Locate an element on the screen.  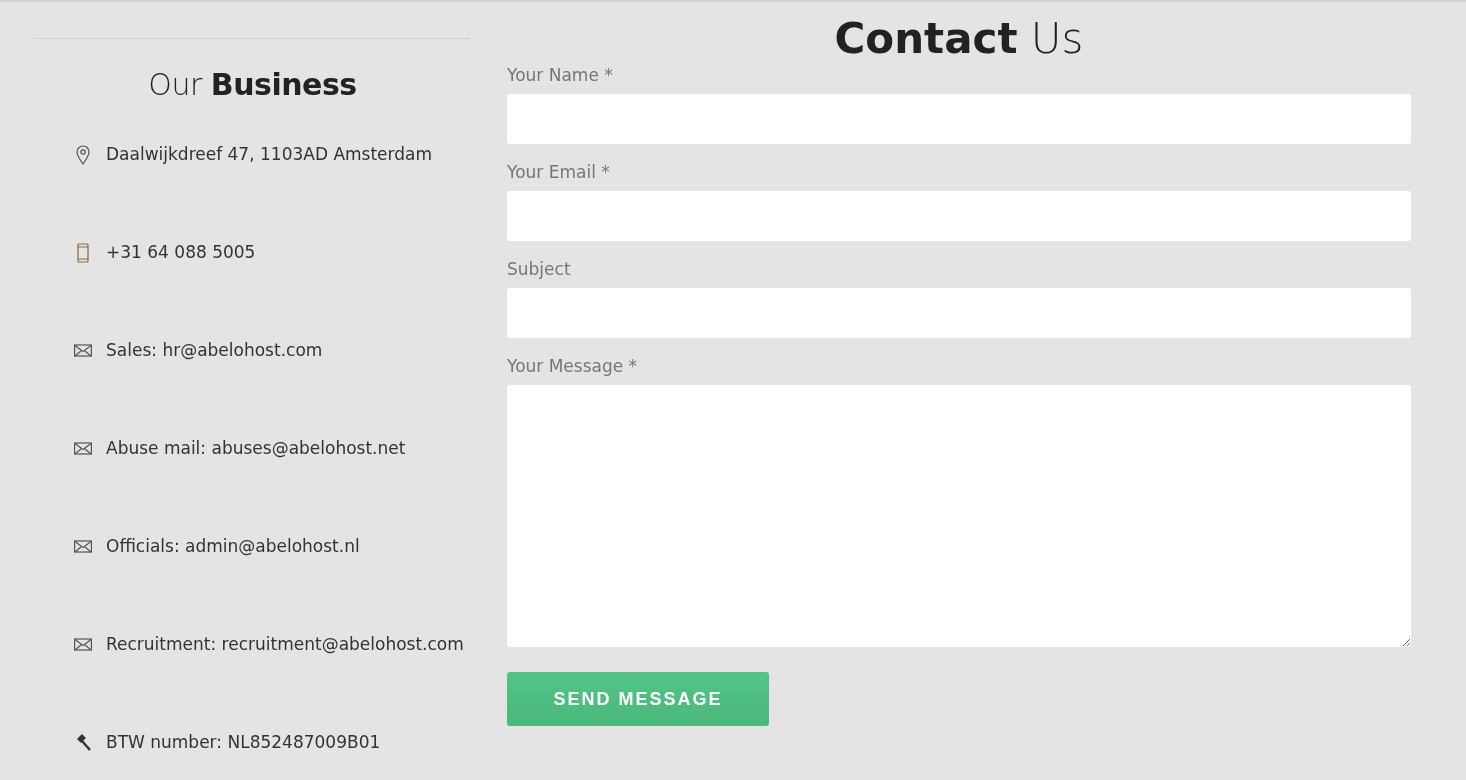
contact-detail: Recruitment: recruitment@abelohost.com is located at coordinates (285, 644).